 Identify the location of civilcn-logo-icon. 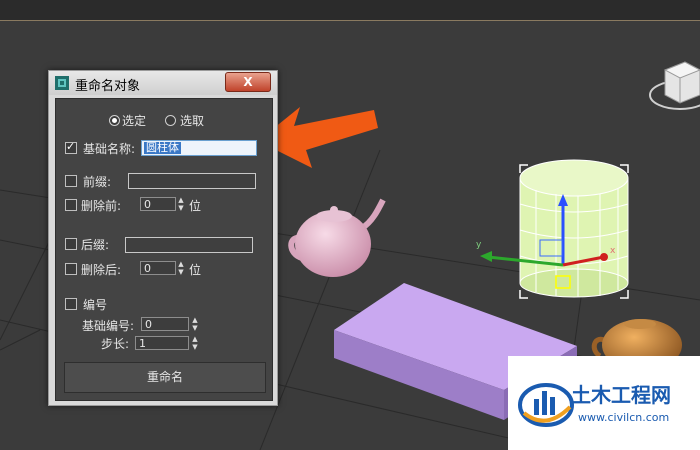
(546, 405).